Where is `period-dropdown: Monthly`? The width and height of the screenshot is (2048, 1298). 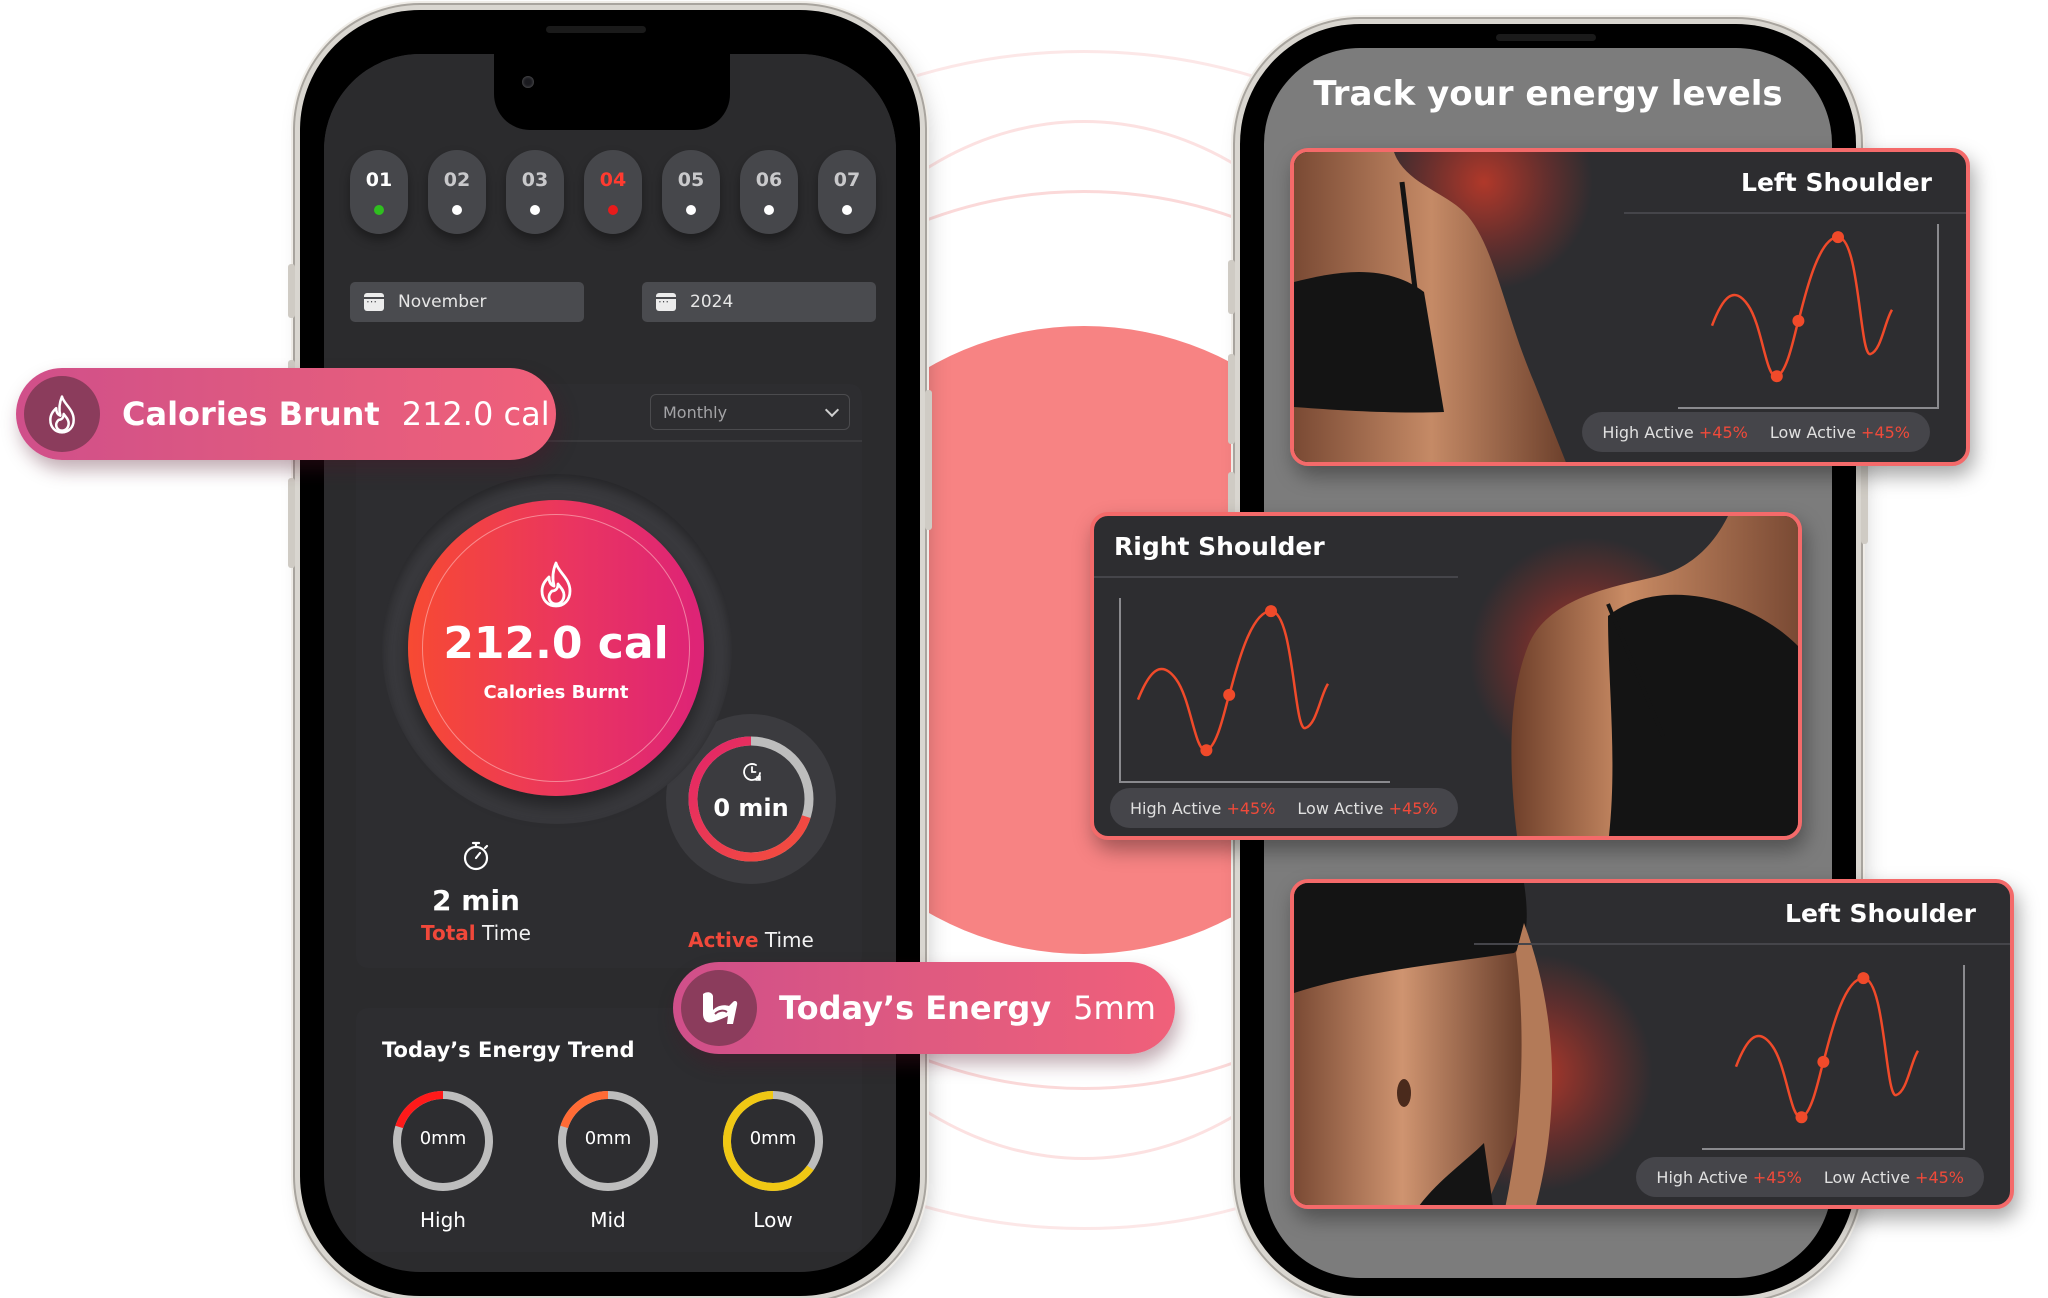 period-dropdown: Monthly is located at coordinates (750, 412).